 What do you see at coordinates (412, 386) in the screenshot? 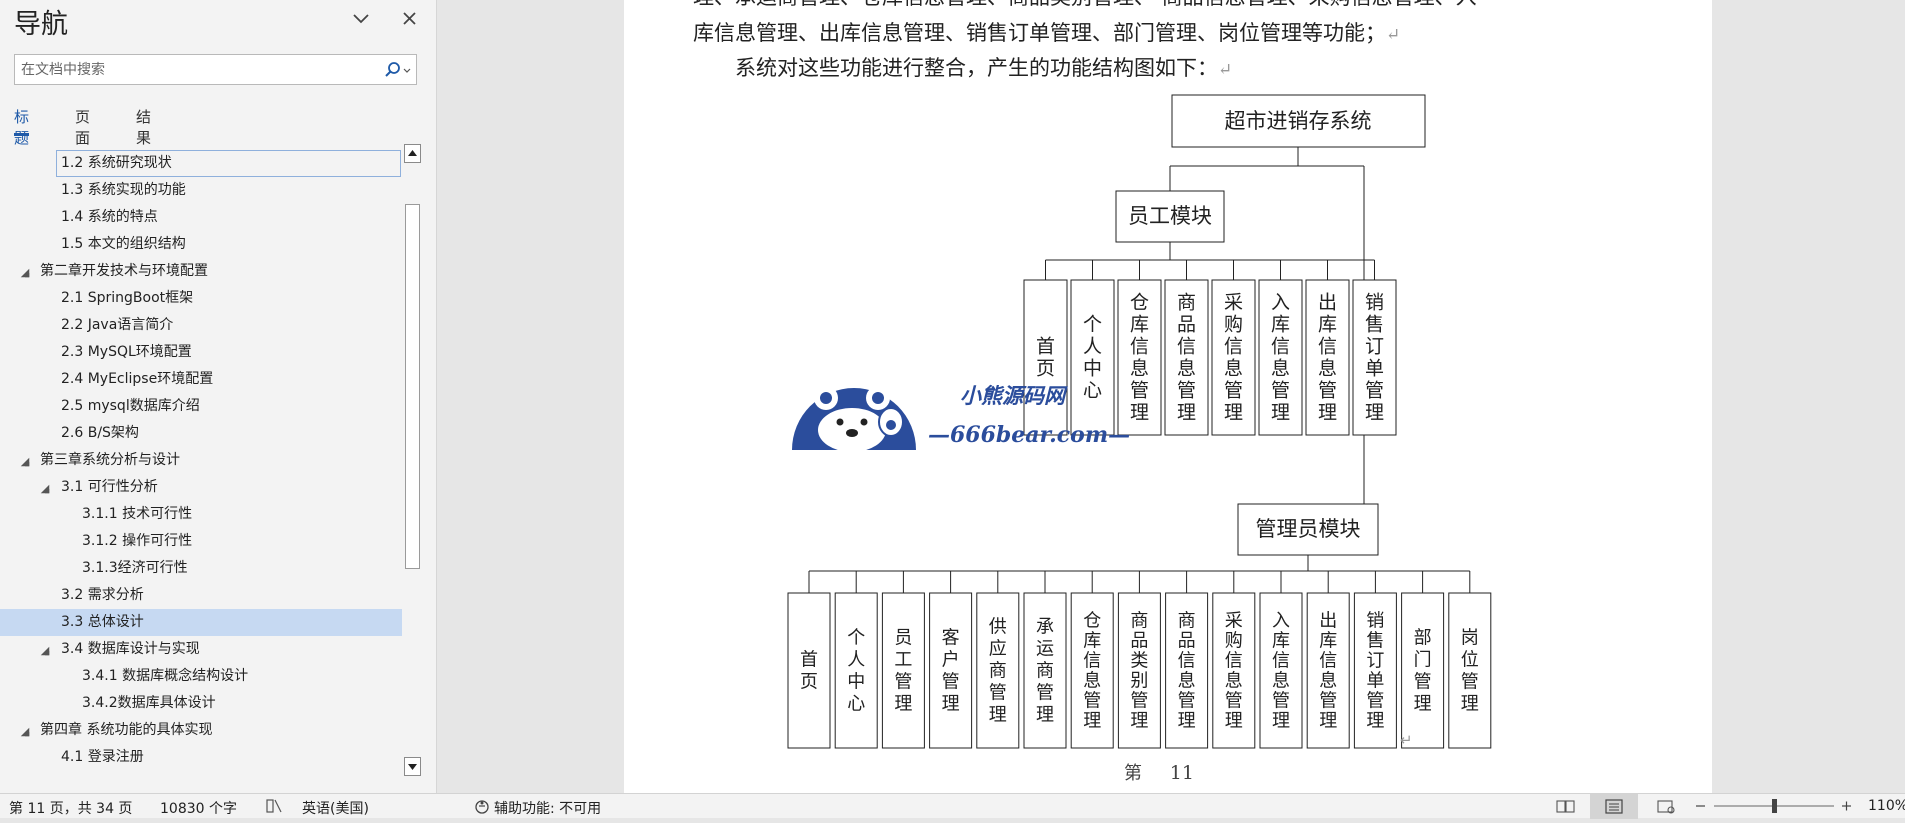
I see `scroll-thumb` at bounding box center [412, 386].